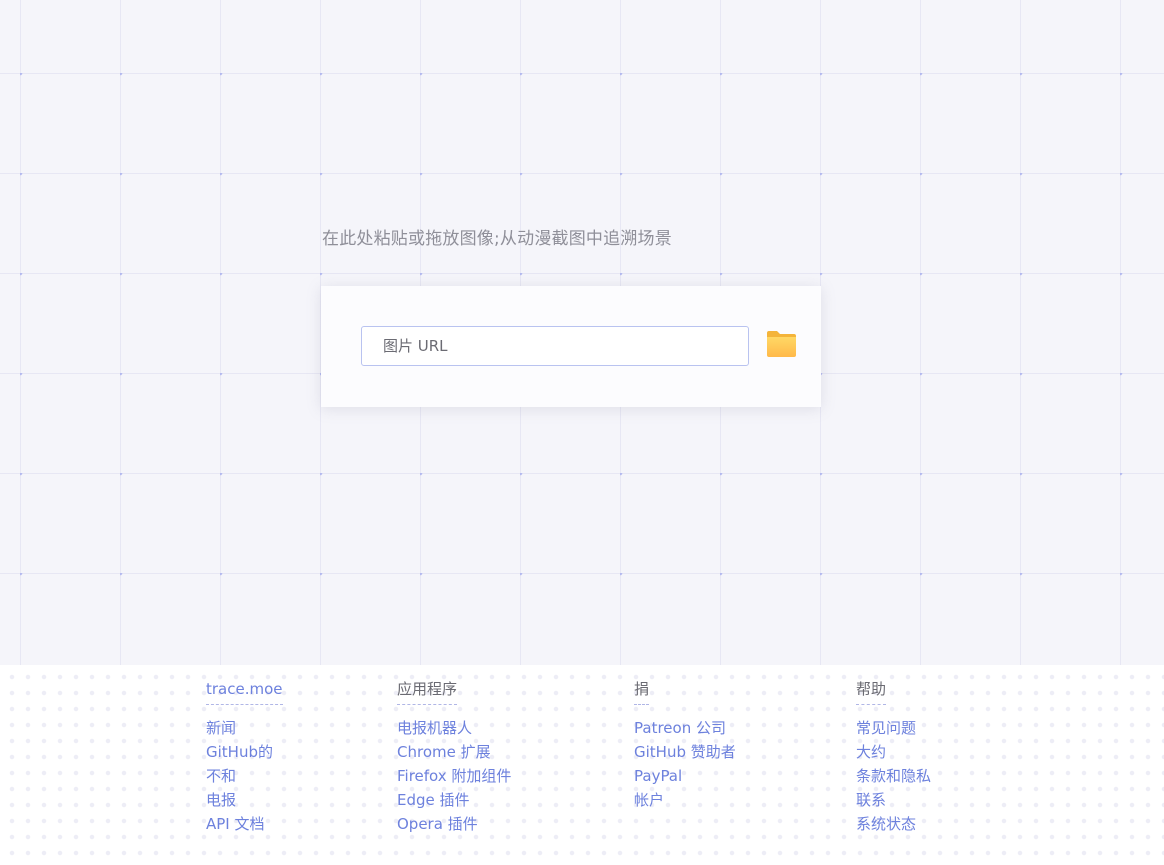  Describe the element at coordinates (454, 752) in the screenshot. I see `footer-link-chrome-extension: Chrome 扩展` at that location.